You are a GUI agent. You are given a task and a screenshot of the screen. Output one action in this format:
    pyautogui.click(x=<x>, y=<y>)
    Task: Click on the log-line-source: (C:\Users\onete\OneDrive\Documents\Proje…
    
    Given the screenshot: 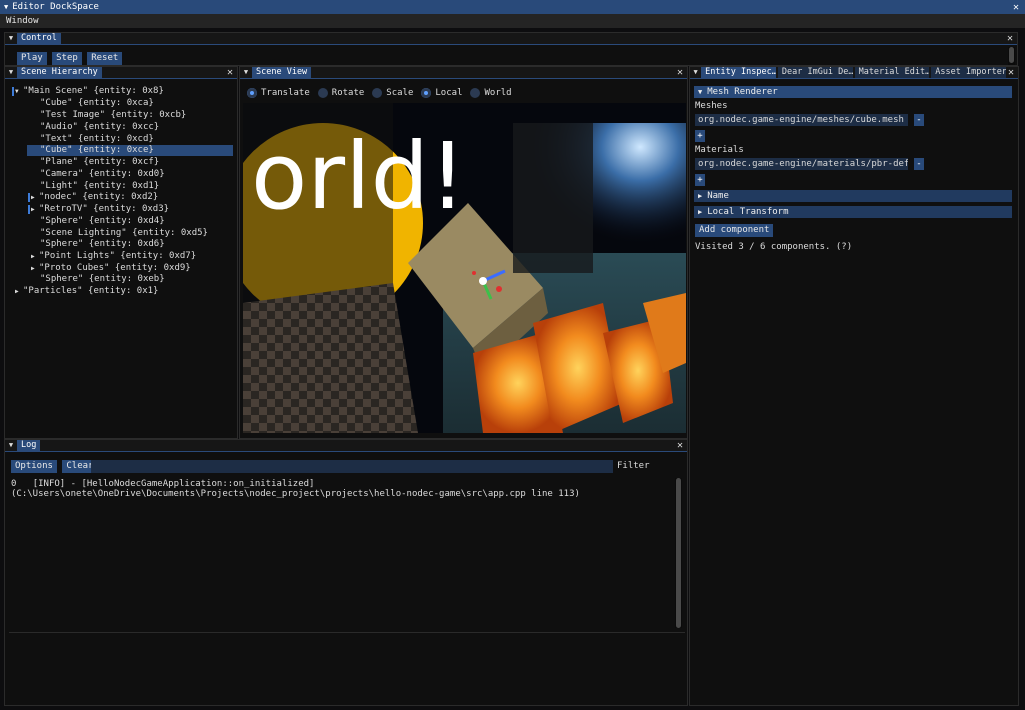 What is the action you would take?
    pyautogui.click(x=295, y=494)
    